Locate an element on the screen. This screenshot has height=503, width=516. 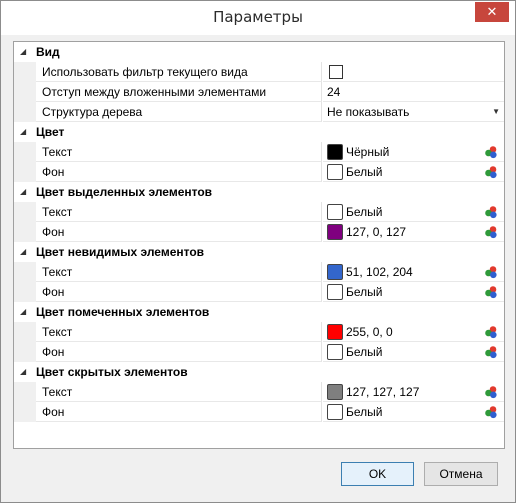
category-label: Цвет выделенных элементов is located at coordinates (124, 192).